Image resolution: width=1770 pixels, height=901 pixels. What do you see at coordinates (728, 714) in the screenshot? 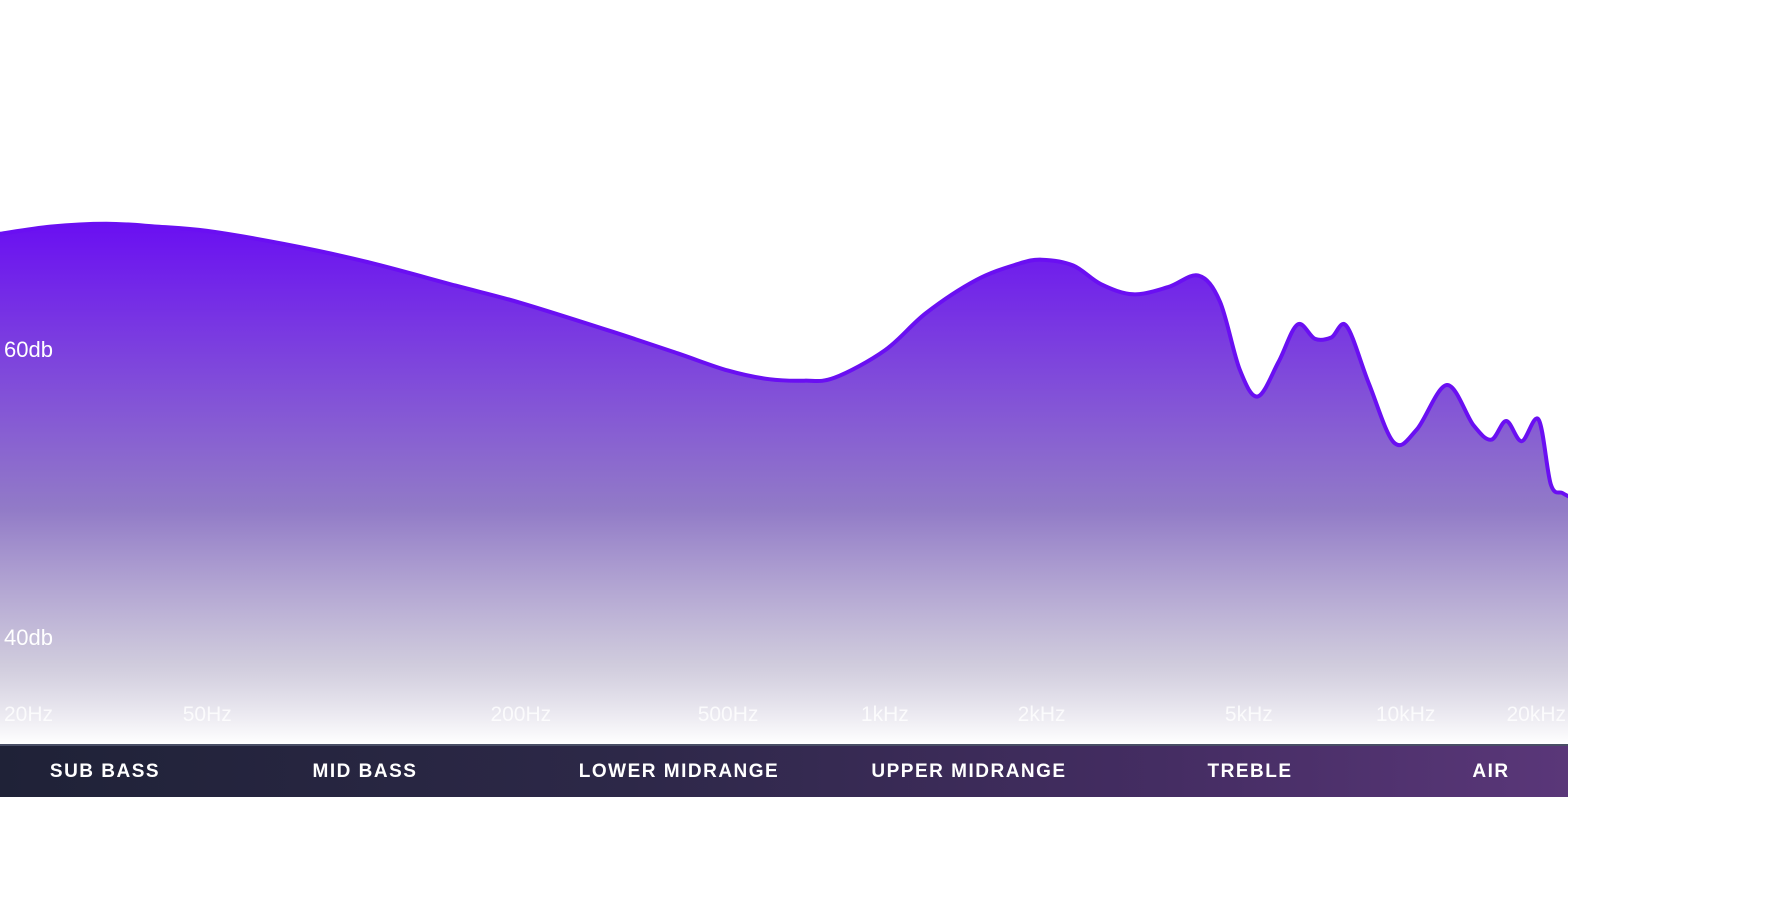
I see `x-tick-label-3: 500Hz` at bounding box center [728, 714].